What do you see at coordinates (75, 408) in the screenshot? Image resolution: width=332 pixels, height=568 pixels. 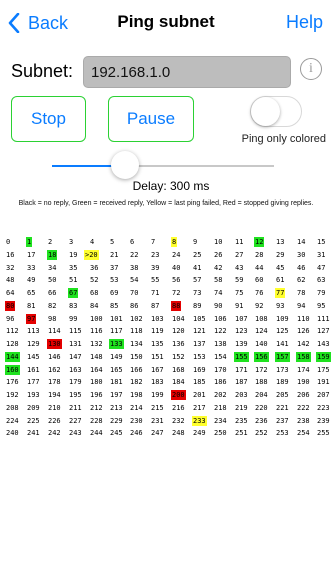 I see `host-cell-211: 211` at bounding box center [75, 408].